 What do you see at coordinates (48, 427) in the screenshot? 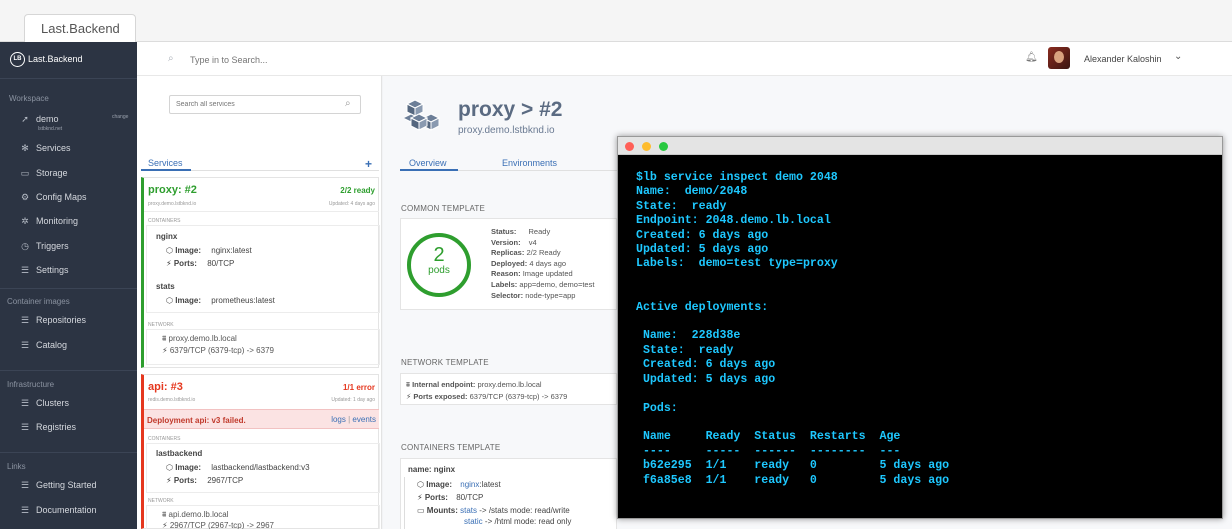
I see `sidebar-item-registries: ☰ Registries` at bounding box center [48, 427].